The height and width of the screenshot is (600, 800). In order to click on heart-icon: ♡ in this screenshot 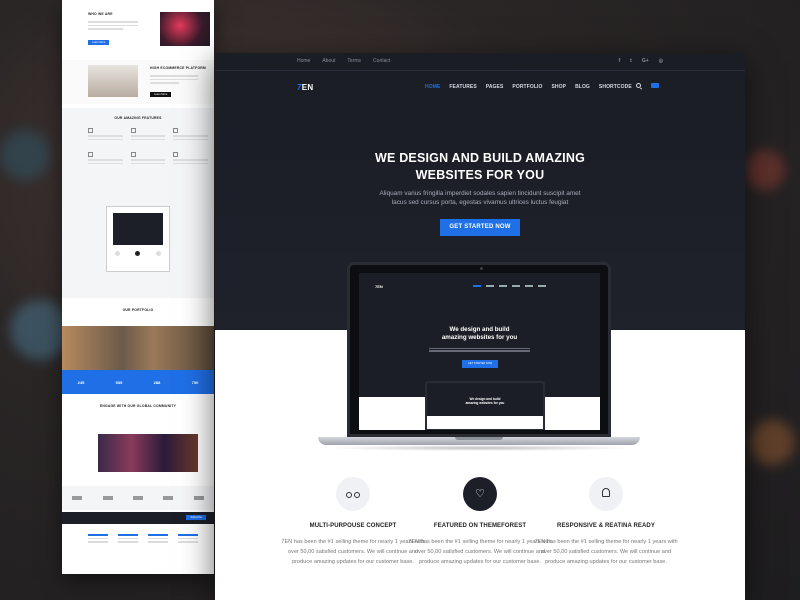, I will do `click(480, 493)`.